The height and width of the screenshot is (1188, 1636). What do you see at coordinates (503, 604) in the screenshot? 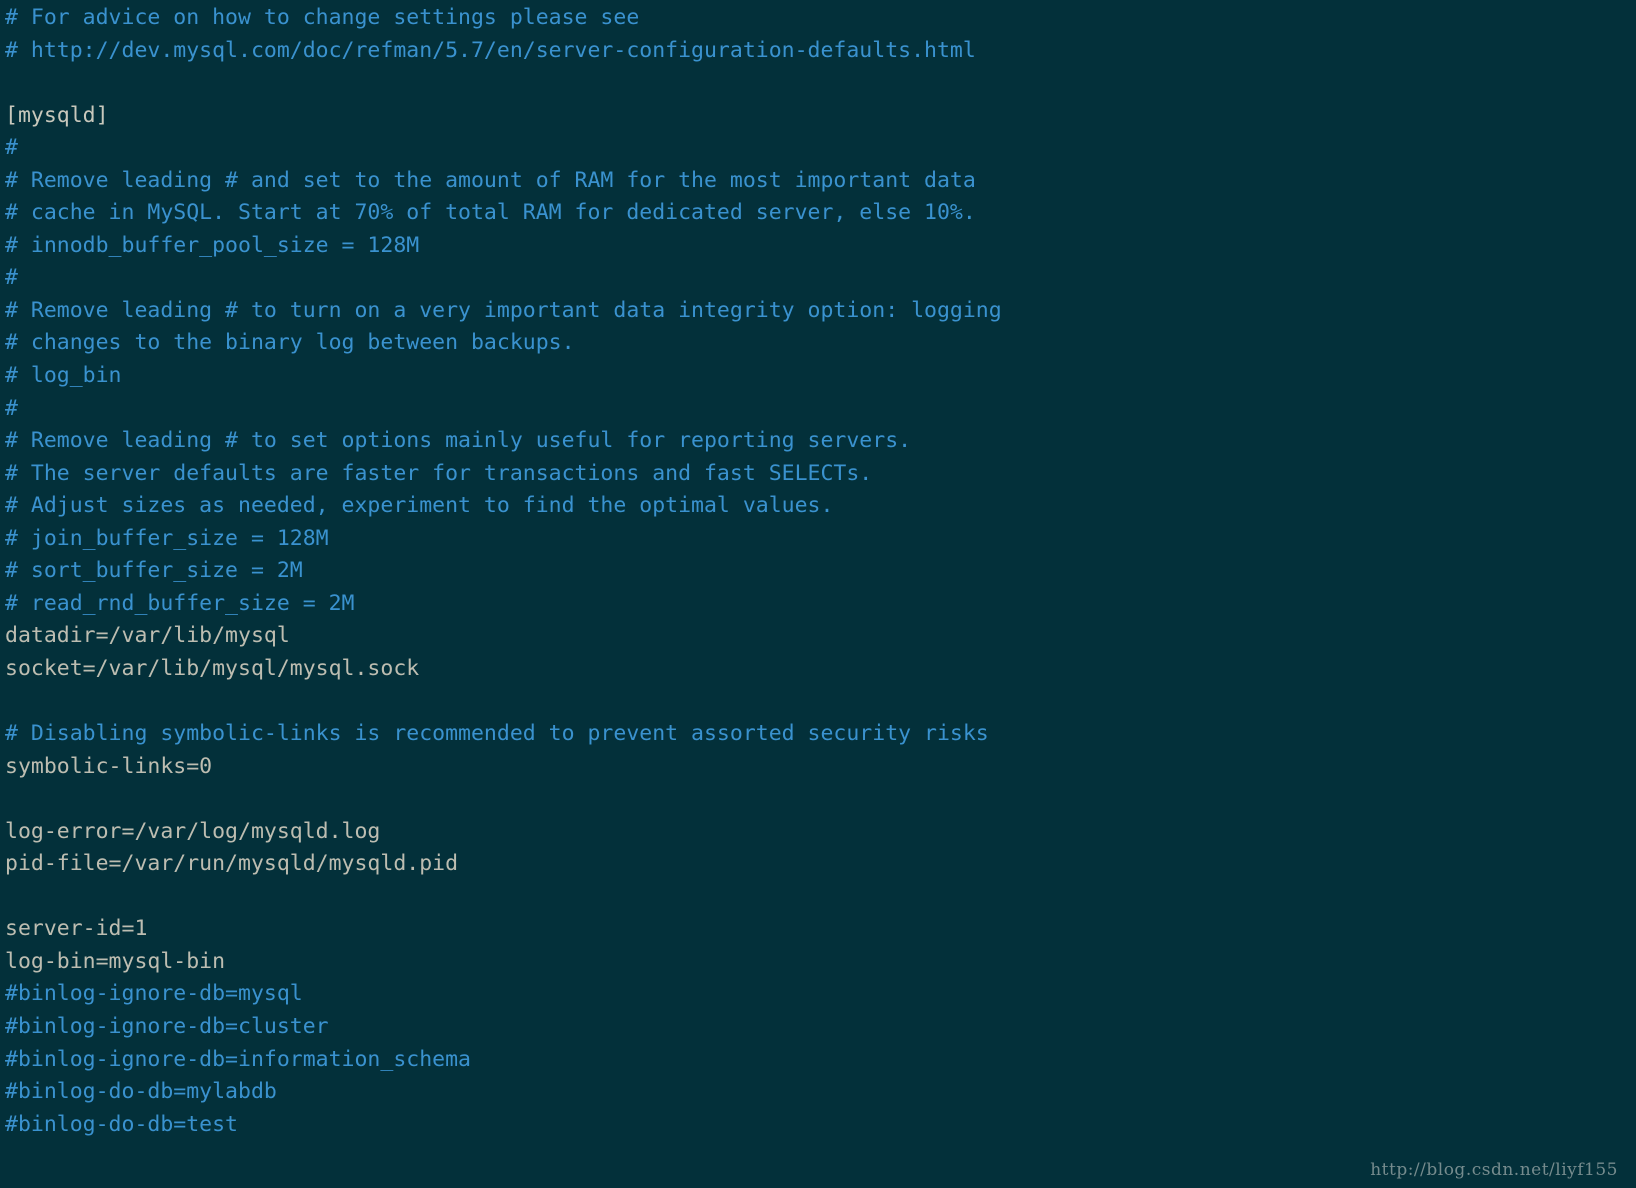
I see `code-line: # read_rnd_buffer_size = 2M` at bounding box center [503, 604].